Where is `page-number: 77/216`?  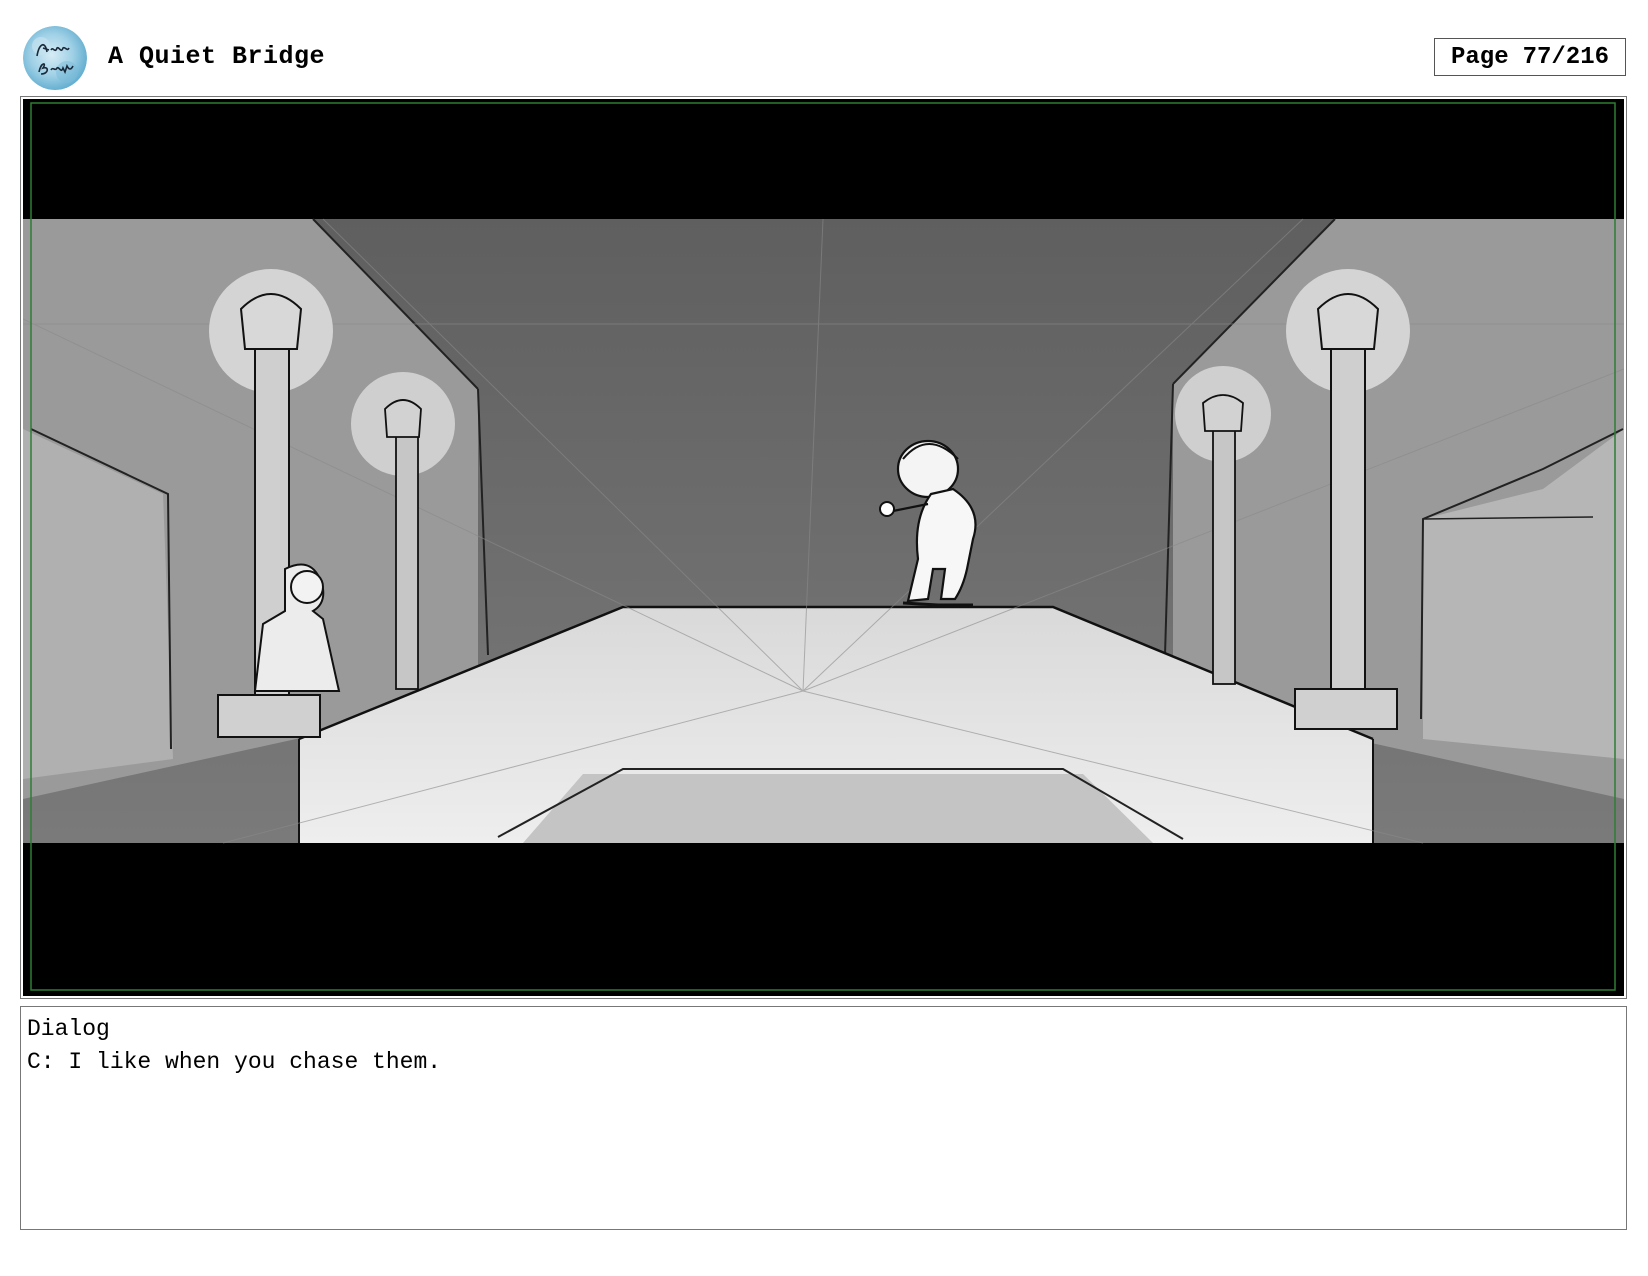 page-number: 77/216 is located at coordinates (1566, 57).